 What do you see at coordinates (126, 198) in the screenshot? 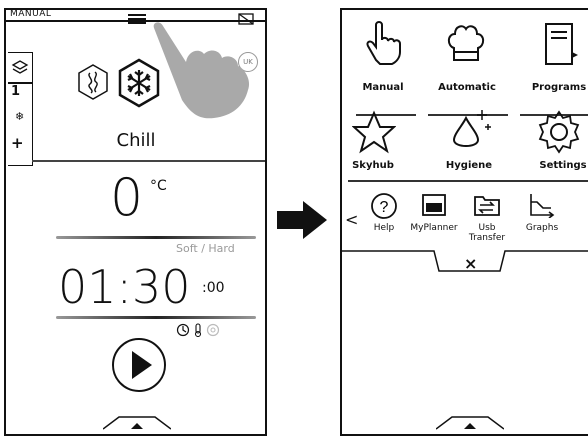
I see `temperature-value: 0` at bounding box center [126, 198].